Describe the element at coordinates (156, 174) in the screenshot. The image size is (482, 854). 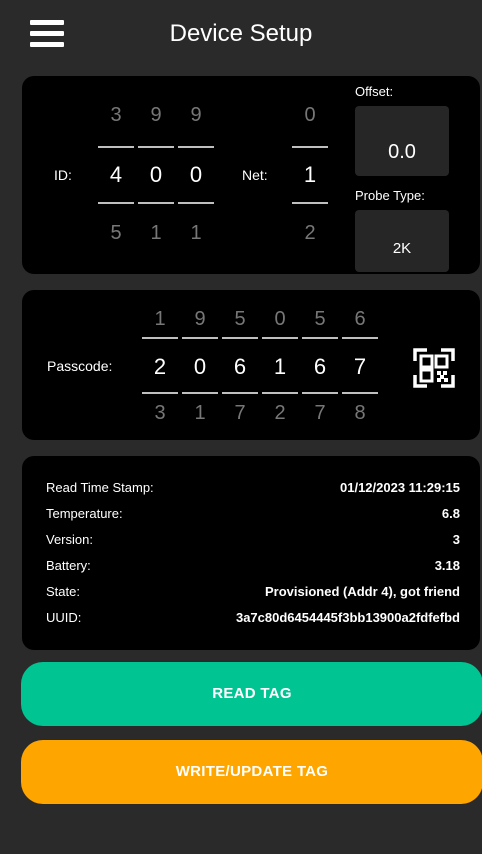
I see `id-digit-2-value: 0` at that location.